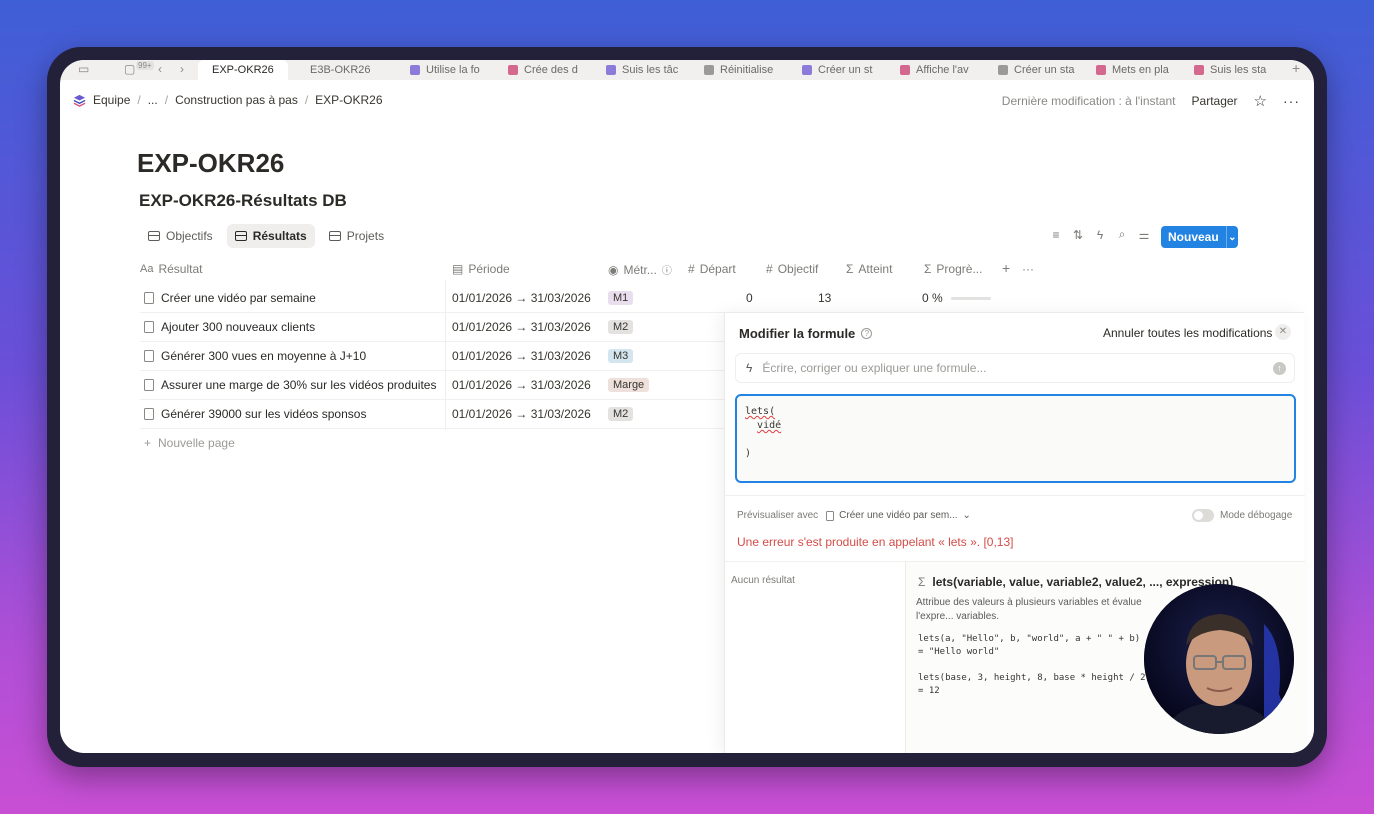 This screenshot has width=1374, height=814. I want to click on debug-mode: Mode débogage, so click(1242, 515).